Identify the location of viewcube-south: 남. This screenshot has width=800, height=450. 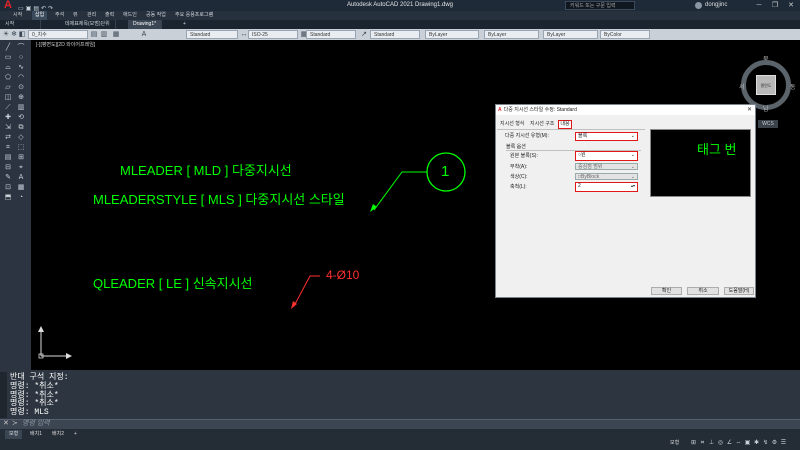
(766, 108).